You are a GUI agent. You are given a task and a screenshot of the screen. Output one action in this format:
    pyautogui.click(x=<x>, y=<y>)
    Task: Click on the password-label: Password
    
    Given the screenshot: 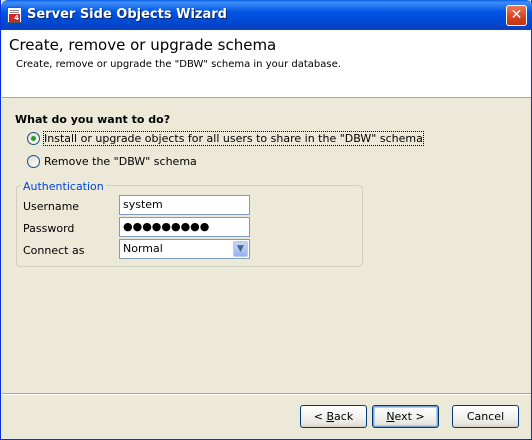 What is the action you would take?
    pyautogui.click(x=49, y=228)
    